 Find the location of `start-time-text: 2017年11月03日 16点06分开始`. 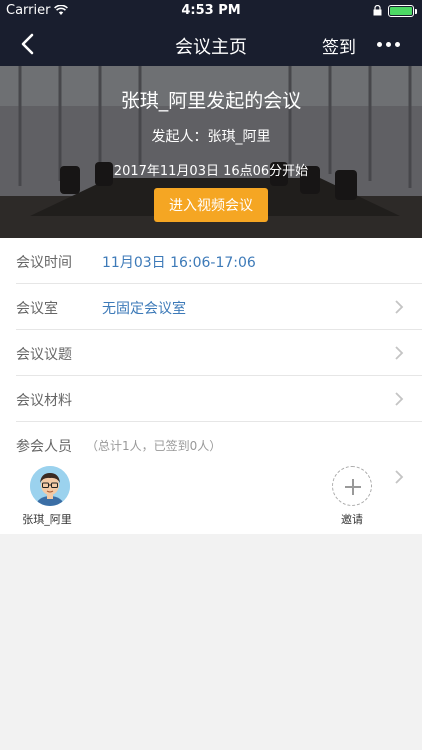

start-time-text: 2017年11月03日 16点06分开始 is located at coordinates (211, 171).